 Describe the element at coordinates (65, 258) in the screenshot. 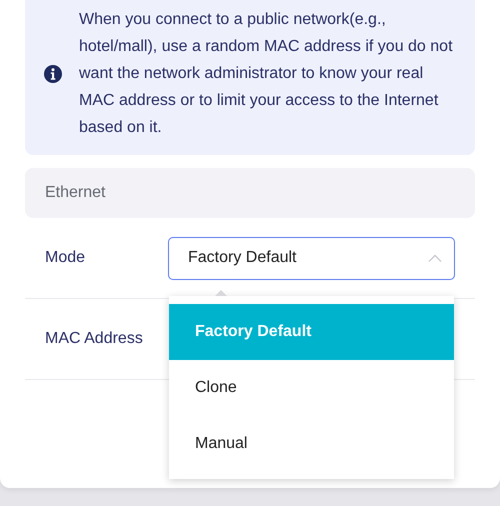

I see `field-label: Mode` at that location.